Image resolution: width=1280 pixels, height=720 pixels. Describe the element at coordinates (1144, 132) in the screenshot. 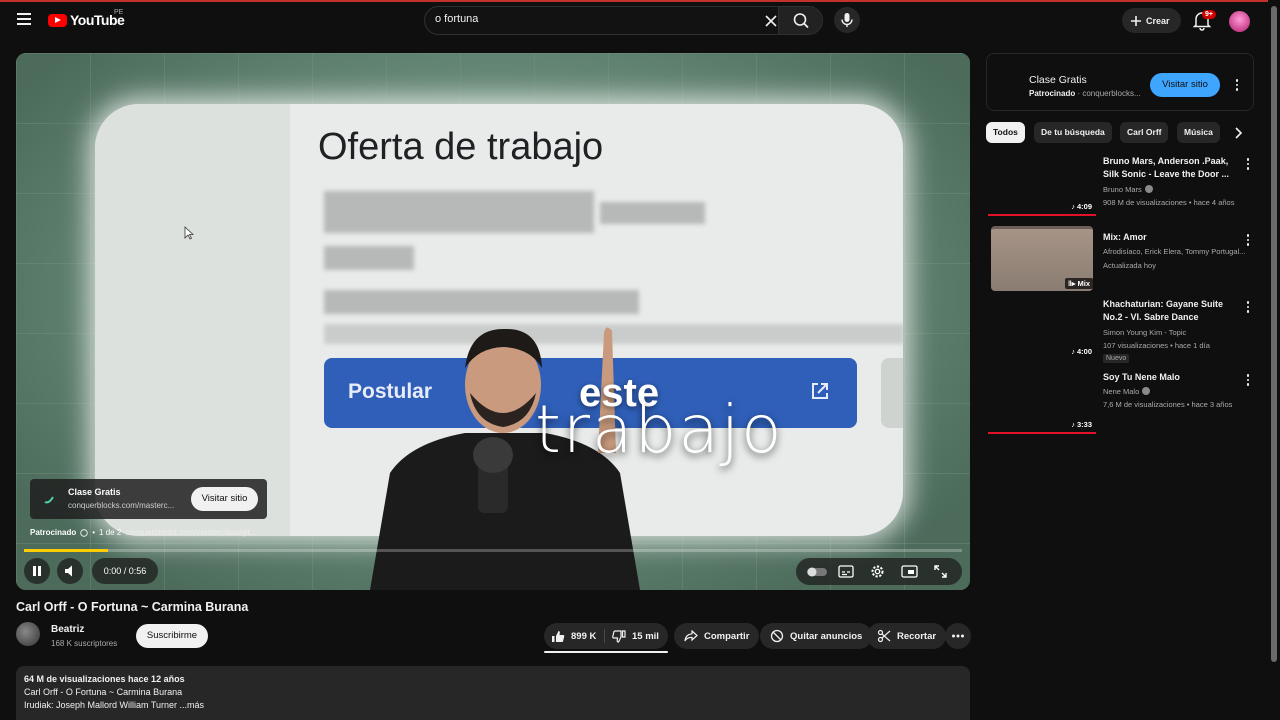

I see `chip-carl-orff: Carl Orff` at that location.